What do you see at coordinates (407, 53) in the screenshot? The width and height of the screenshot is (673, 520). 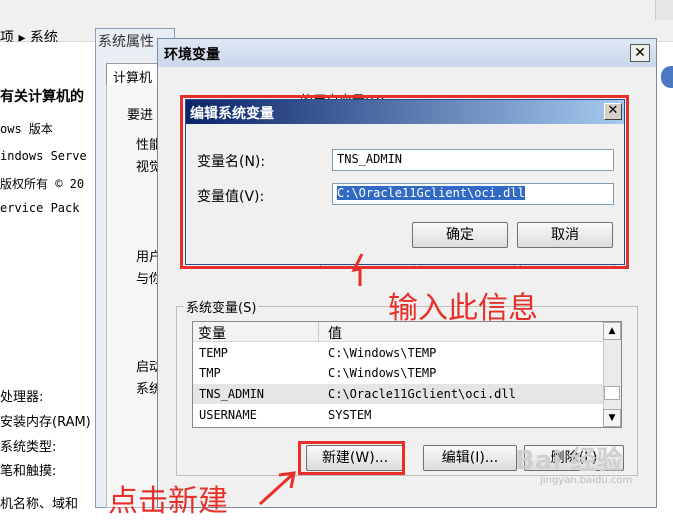 I see `env-titlebar` at bounding box center [407, 53].